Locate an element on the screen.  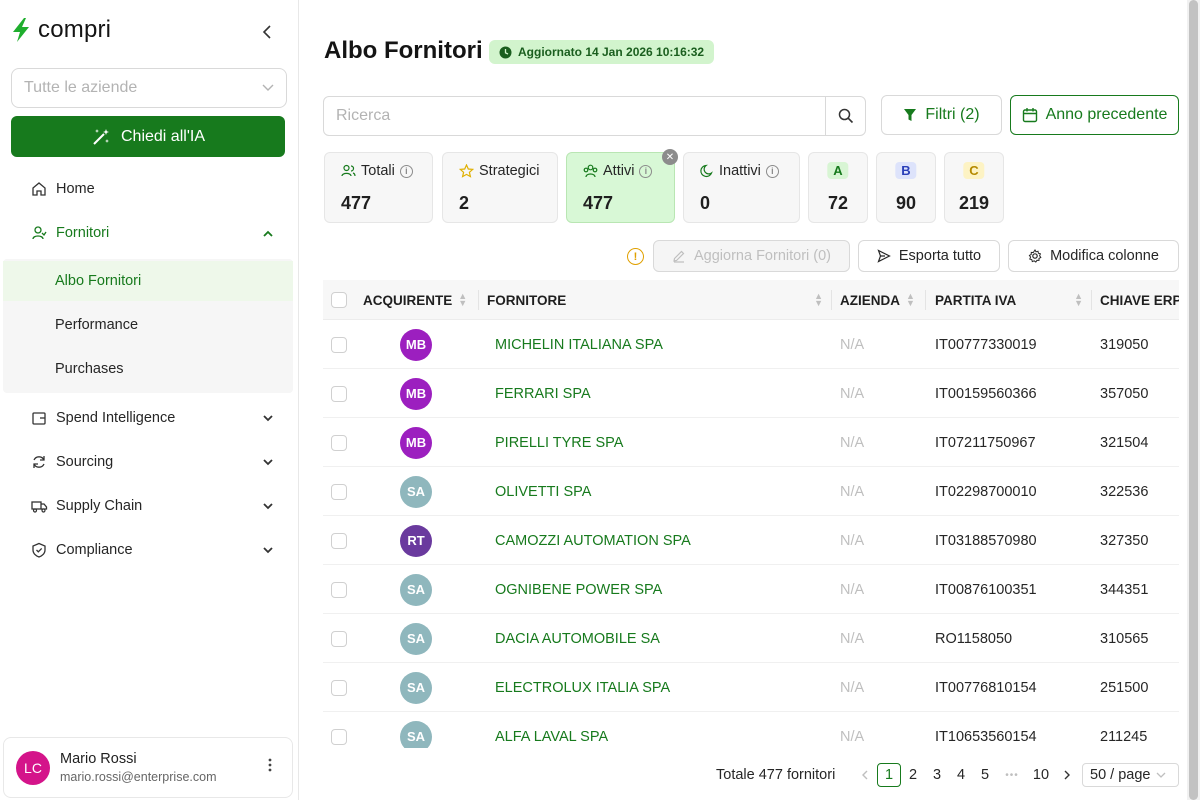
column-divider is located at coordinates (925, 300).